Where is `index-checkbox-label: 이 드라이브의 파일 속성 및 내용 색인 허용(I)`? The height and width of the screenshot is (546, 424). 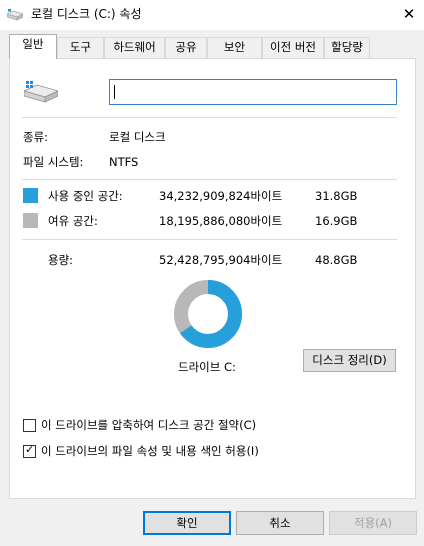 index-checkbox-label: 이 드라이브의 파일 속성 및 내용 색인 허용(I) is located at coordinates (150, 451).